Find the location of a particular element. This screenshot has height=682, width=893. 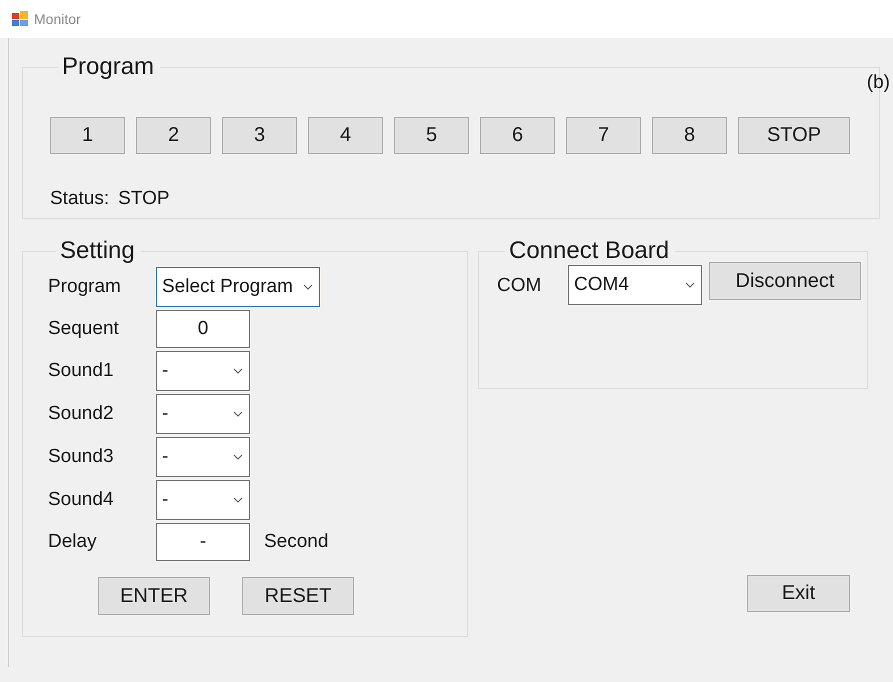

field-label: Sound4 is located at coordinates (81, 500).